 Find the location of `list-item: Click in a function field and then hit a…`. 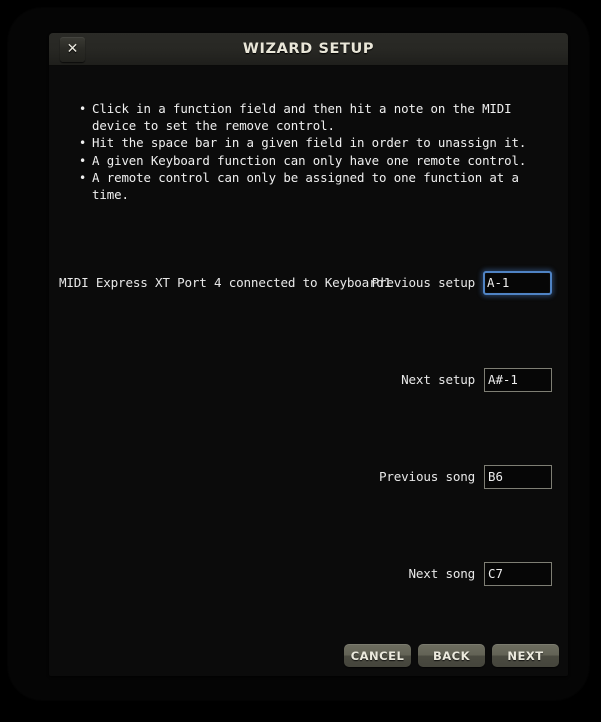

list-item: Click in a function field and then hit a… is located at coordinates (309, 117).